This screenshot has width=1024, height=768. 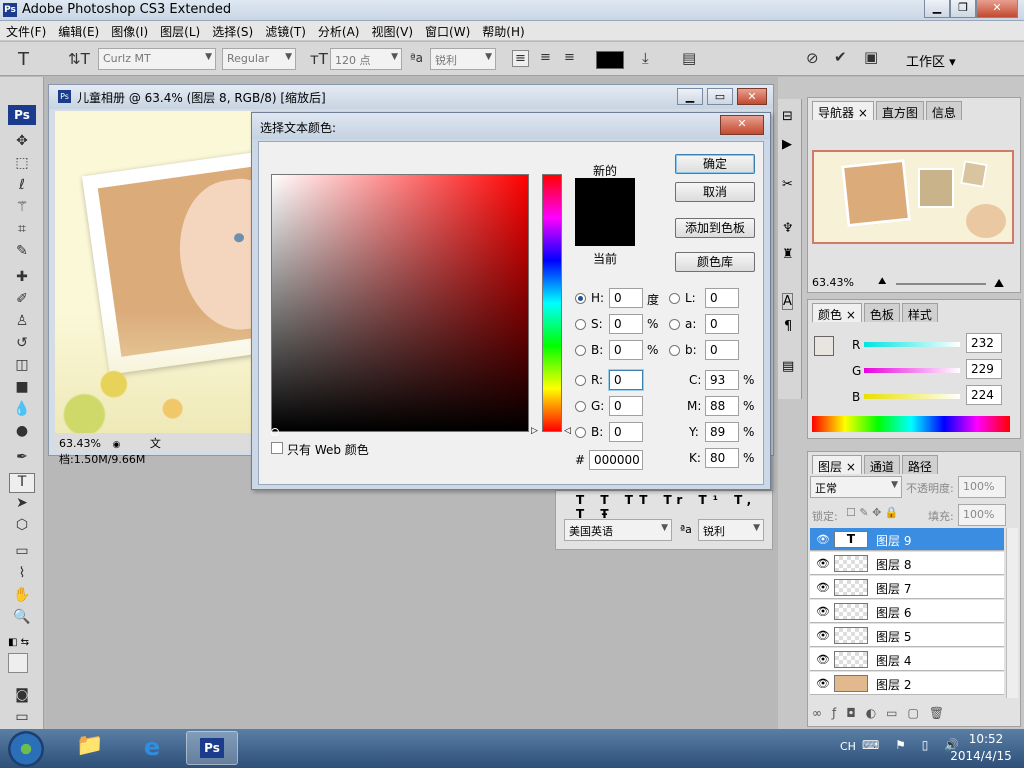 What do you see at coordinates (366, 59) in the screenshot?
I see `font-size-select: 120 点 ▼` at bounding box center [366, 59].